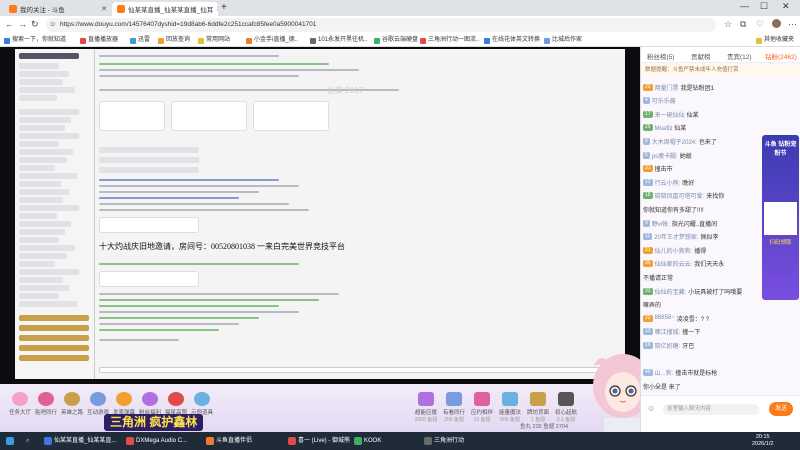 The width and height of the screenshot is (800, 450). Describe the element at coordinates (674, 141) in the screenshot. I see `chat-nickname: 大木周帽子2024:` at that location.